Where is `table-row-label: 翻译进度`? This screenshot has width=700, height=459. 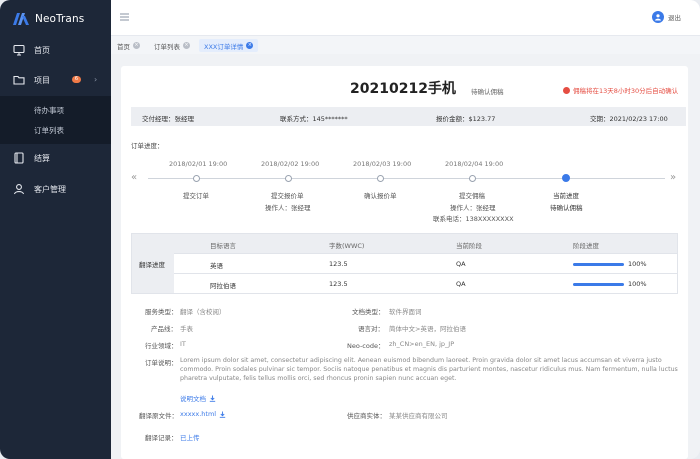
table-row-label: 翻译进度 is located at coordinates (152, 265).